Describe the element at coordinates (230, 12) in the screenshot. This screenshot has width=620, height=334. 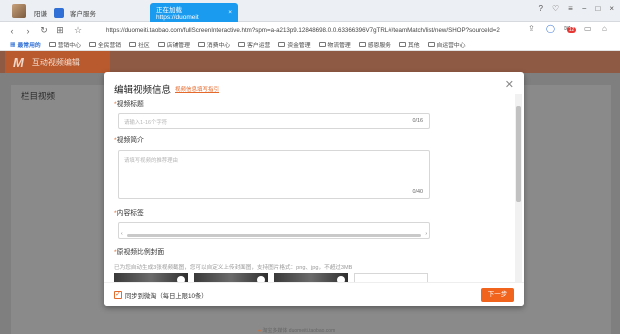
I see `close-tab-icon: ×` at that location.